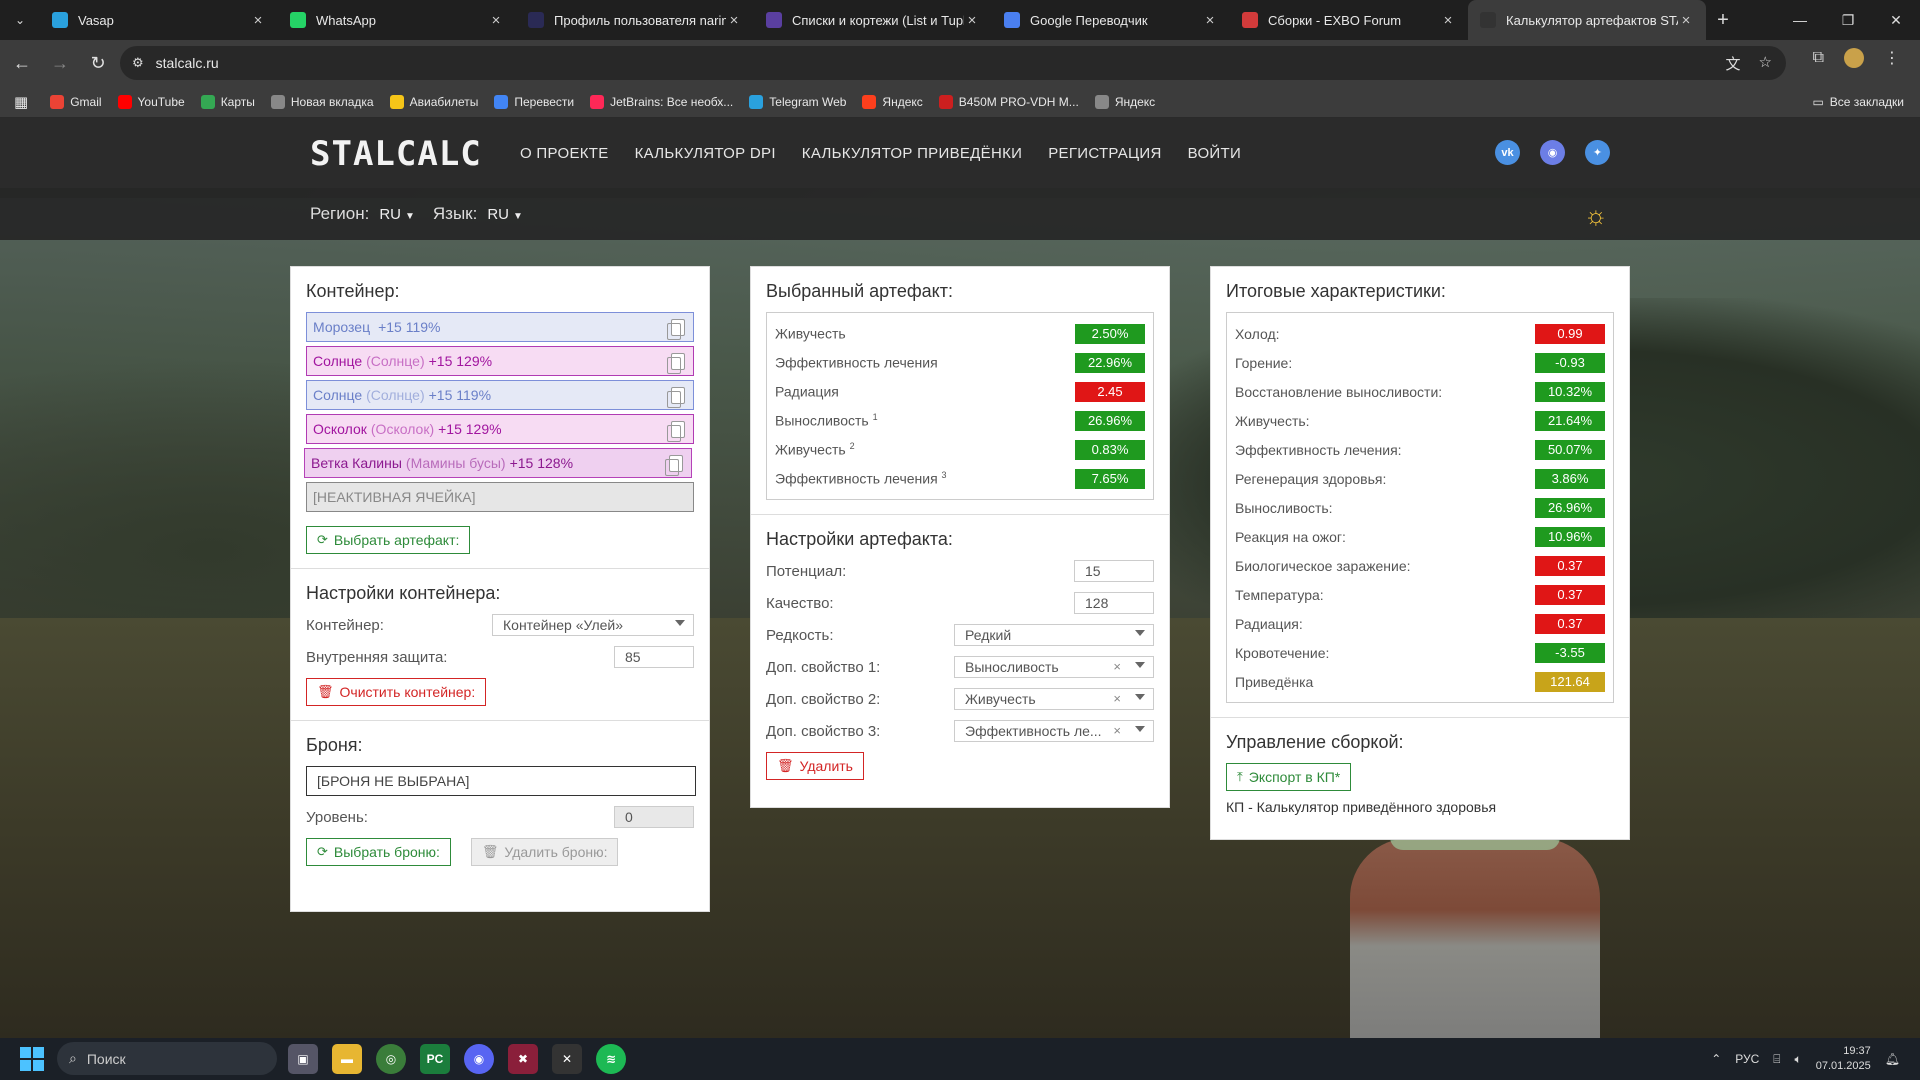 This screenshot has width=1920, height=1080. What do you see at coordinates (1800, 20) in the screenshot?
I see `minimize-icon: —` at bounding box center [1800, 20].